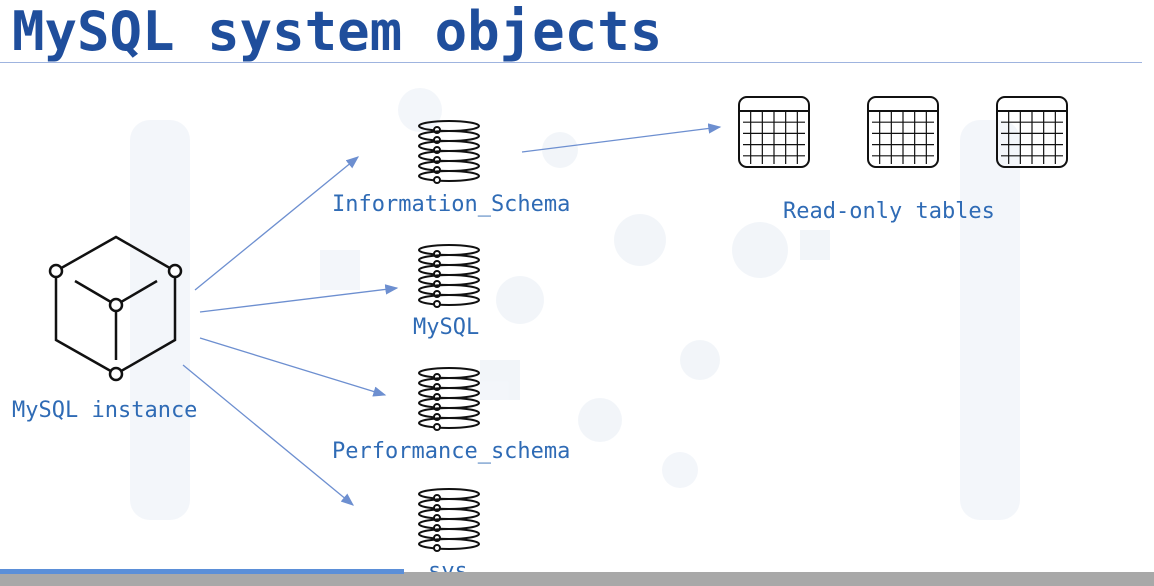 The image size is (1154, 586). What do you see at coordinates (577, 579) in the screenshot?
I see `player-bar` at bounding box center [577, 579].